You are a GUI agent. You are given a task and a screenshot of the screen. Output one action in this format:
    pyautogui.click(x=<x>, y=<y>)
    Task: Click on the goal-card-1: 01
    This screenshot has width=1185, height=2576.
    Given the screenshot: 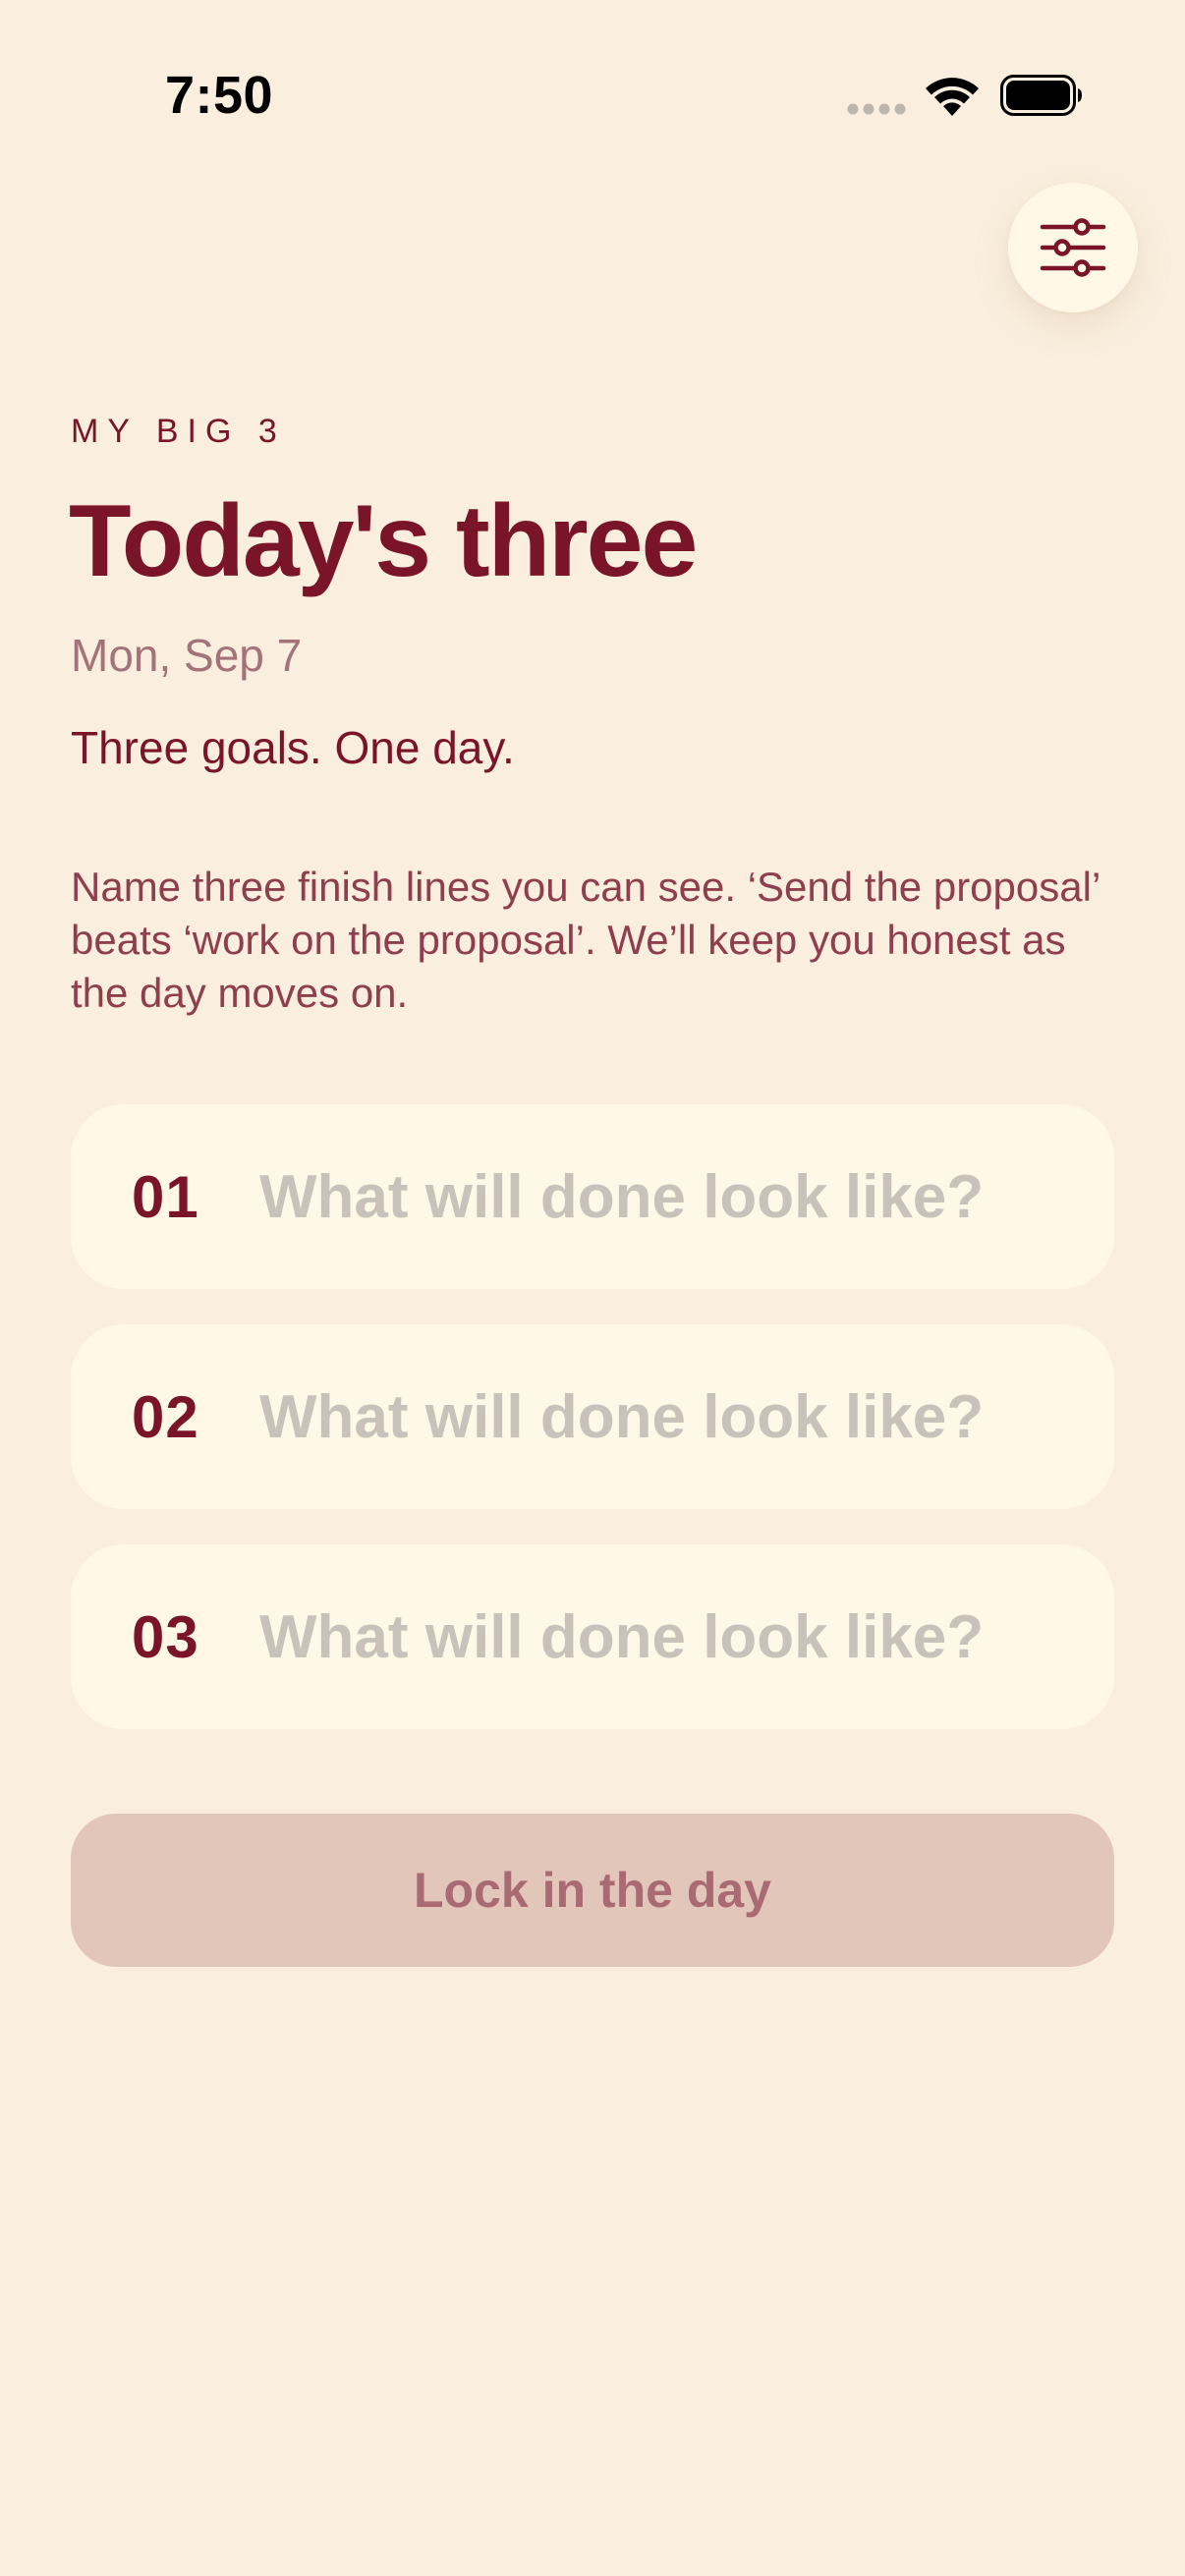 What is the action you would take?
    pyautogui.click(x=592, y=1196)
    